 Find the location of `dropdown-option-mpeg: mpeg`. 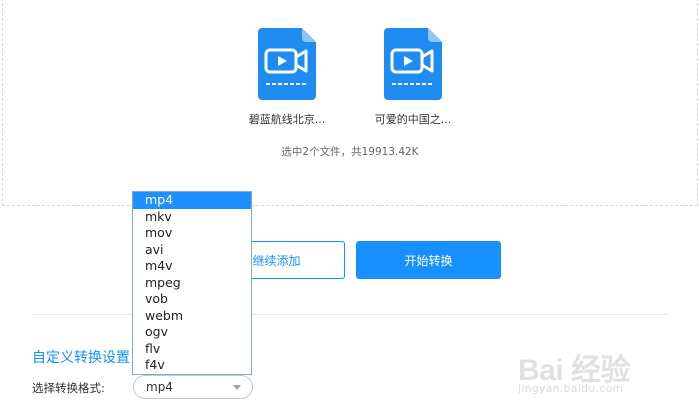

dropdown-option-mpeg: mpeg is located at coordinates (192, 283).